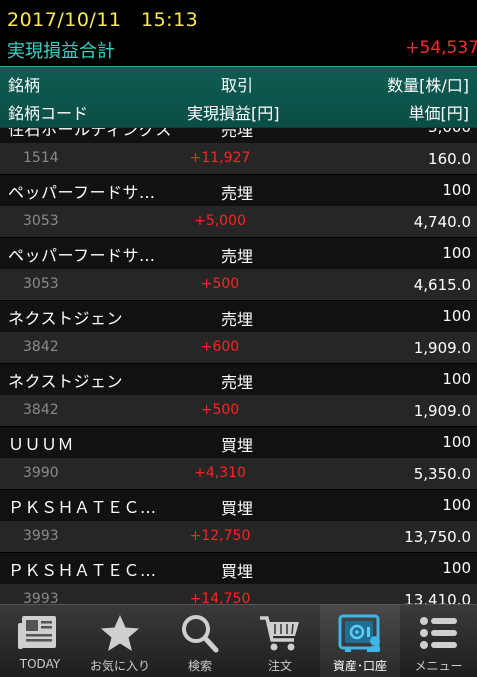 Image resolution: width=477 pixels, height=677 pixels. What do you see at coordinates (90, 132) in the screenshot?
I see `stock-name: 住石ホールディングス` at bounding box center [90, 132].